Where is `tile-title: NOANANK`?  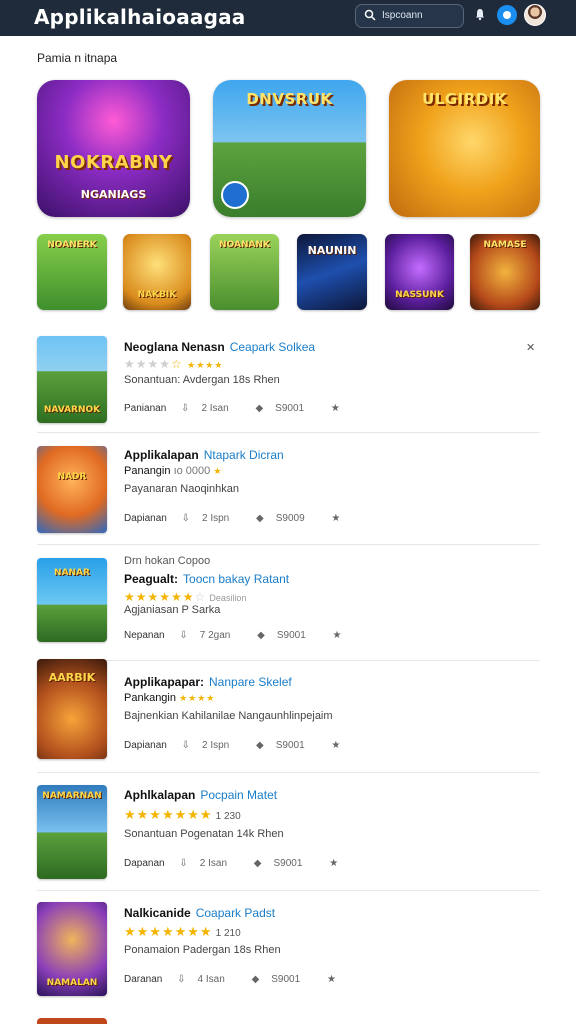 tile-title: NOANANK is located at coordinates (244, 245).